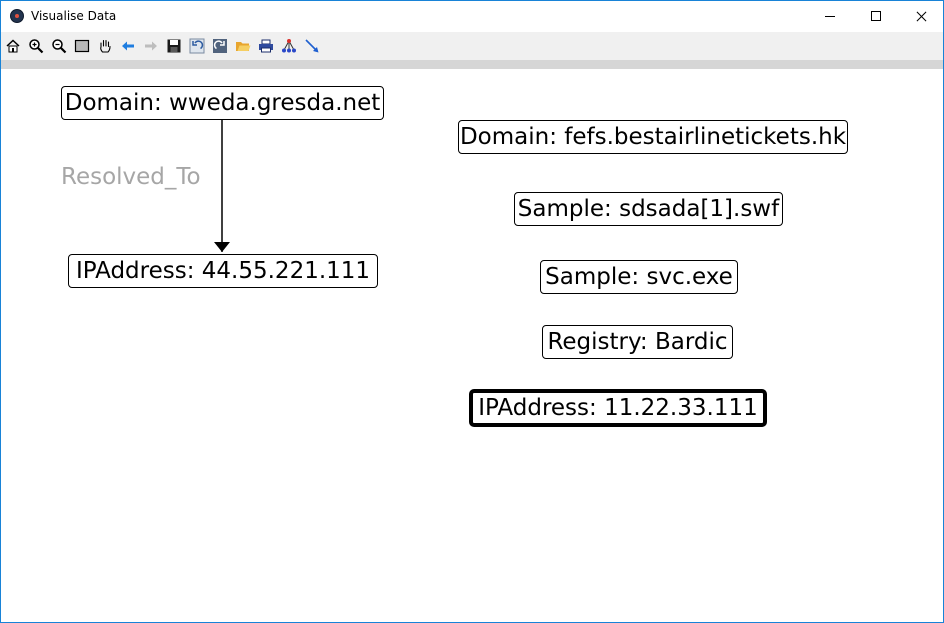 This screenshot has width=944, height=623. Describe the element at coordinates (222, 103) in the screenshot. I see `node-domain-wweda: Domain: wweda.gresda.net` at that location.